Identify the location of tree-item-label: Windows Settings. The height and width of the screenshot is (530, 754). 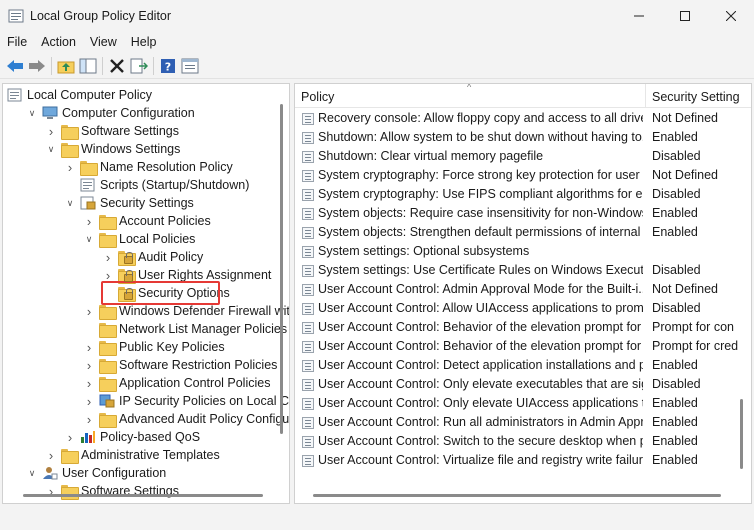
(131, 149).